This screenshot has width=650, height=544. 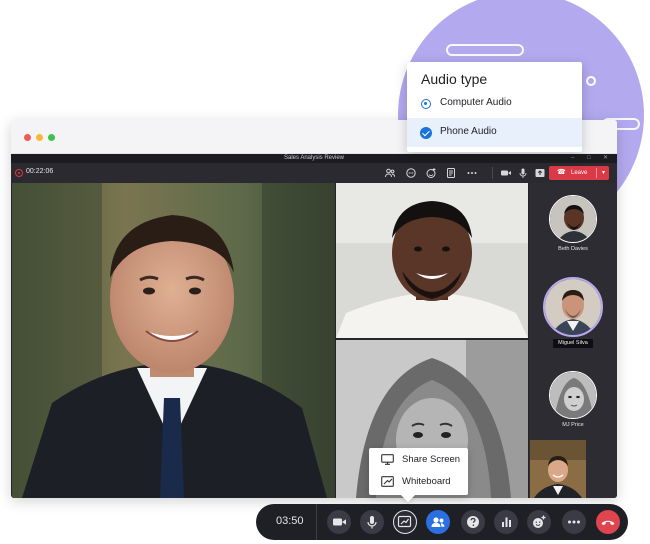 What do you see at coordinates (596, 173) in the screenshot?
I see `leave-divider` at bounding box center [596, 173].